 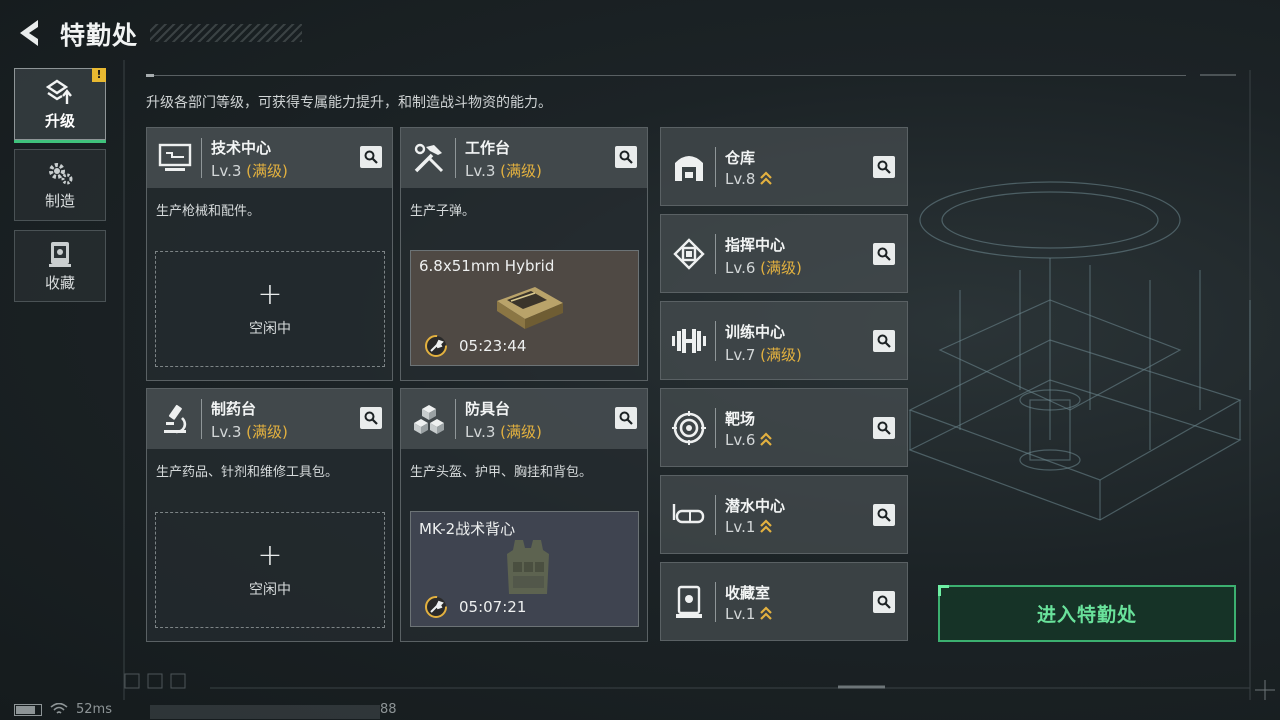 I want to click on status-number: 88, so click(x=388, y=709).